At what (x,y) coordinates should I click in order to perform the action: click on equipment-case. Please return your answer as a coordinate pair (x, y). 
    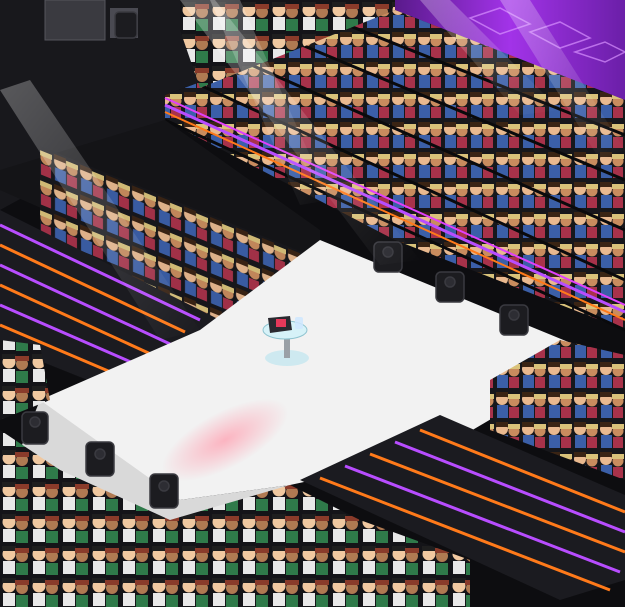
    Looking at the image, I should click on (75, 20).